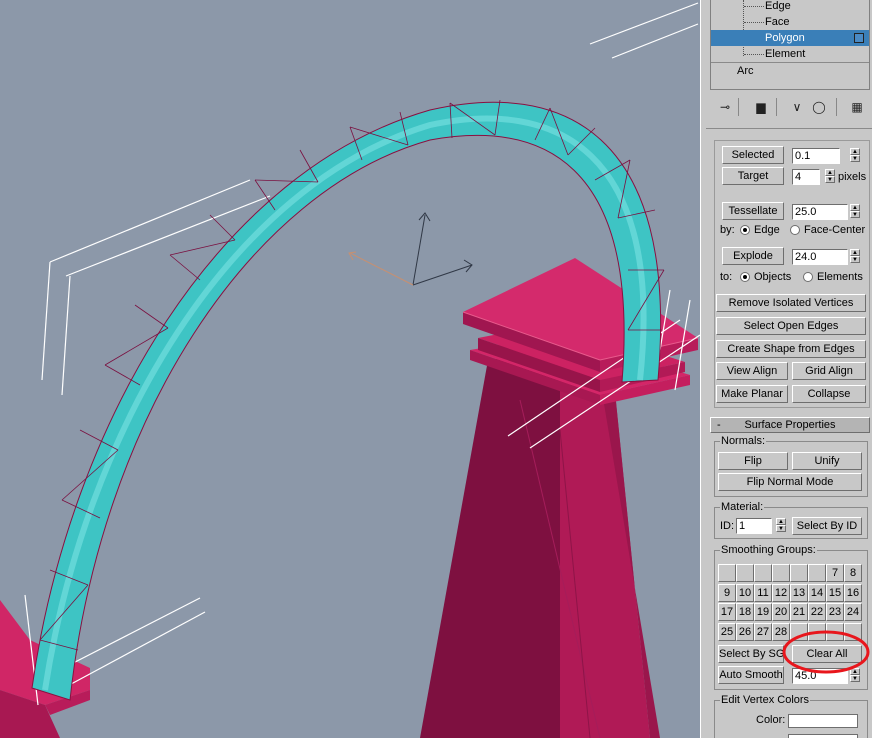  What do you see at coordinates (745, 612) in the screenshot?
I see `smoothing-group-button: 18` at bounding box center [745, 612].